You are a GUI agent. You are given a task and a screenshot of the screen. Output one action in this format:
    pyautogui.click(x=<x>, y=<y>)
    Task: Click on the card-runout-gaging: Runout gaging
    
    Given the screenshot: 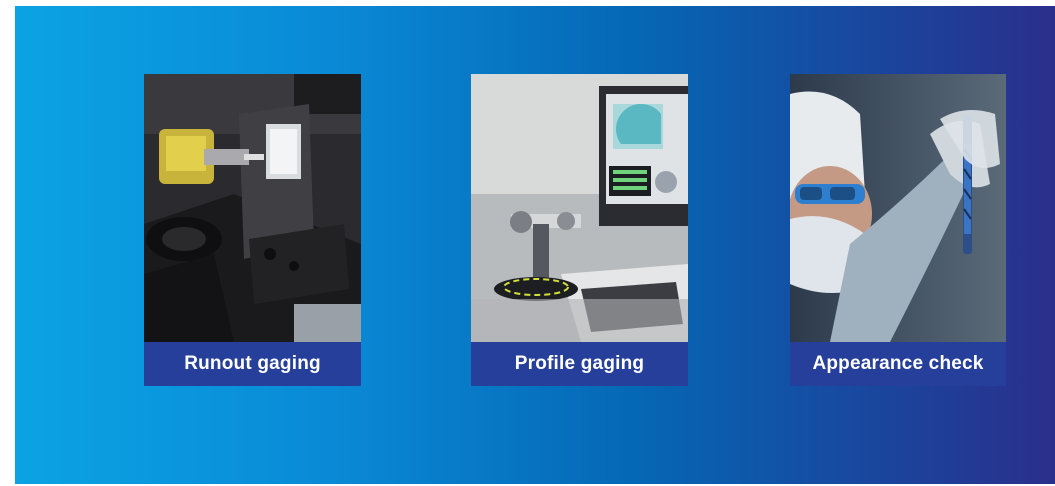 What is the action you would take?
    pyautogui.click(x=252, y=230)
    